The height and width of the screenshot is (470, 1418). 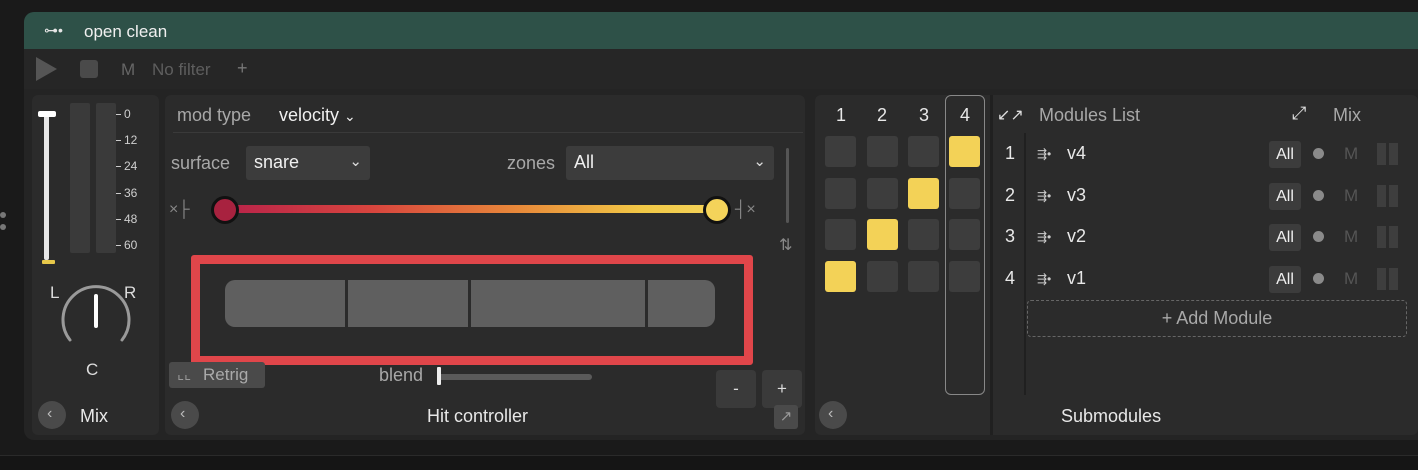 I want to click on mix-column-label: Mix, so click(x=1347, y=115).